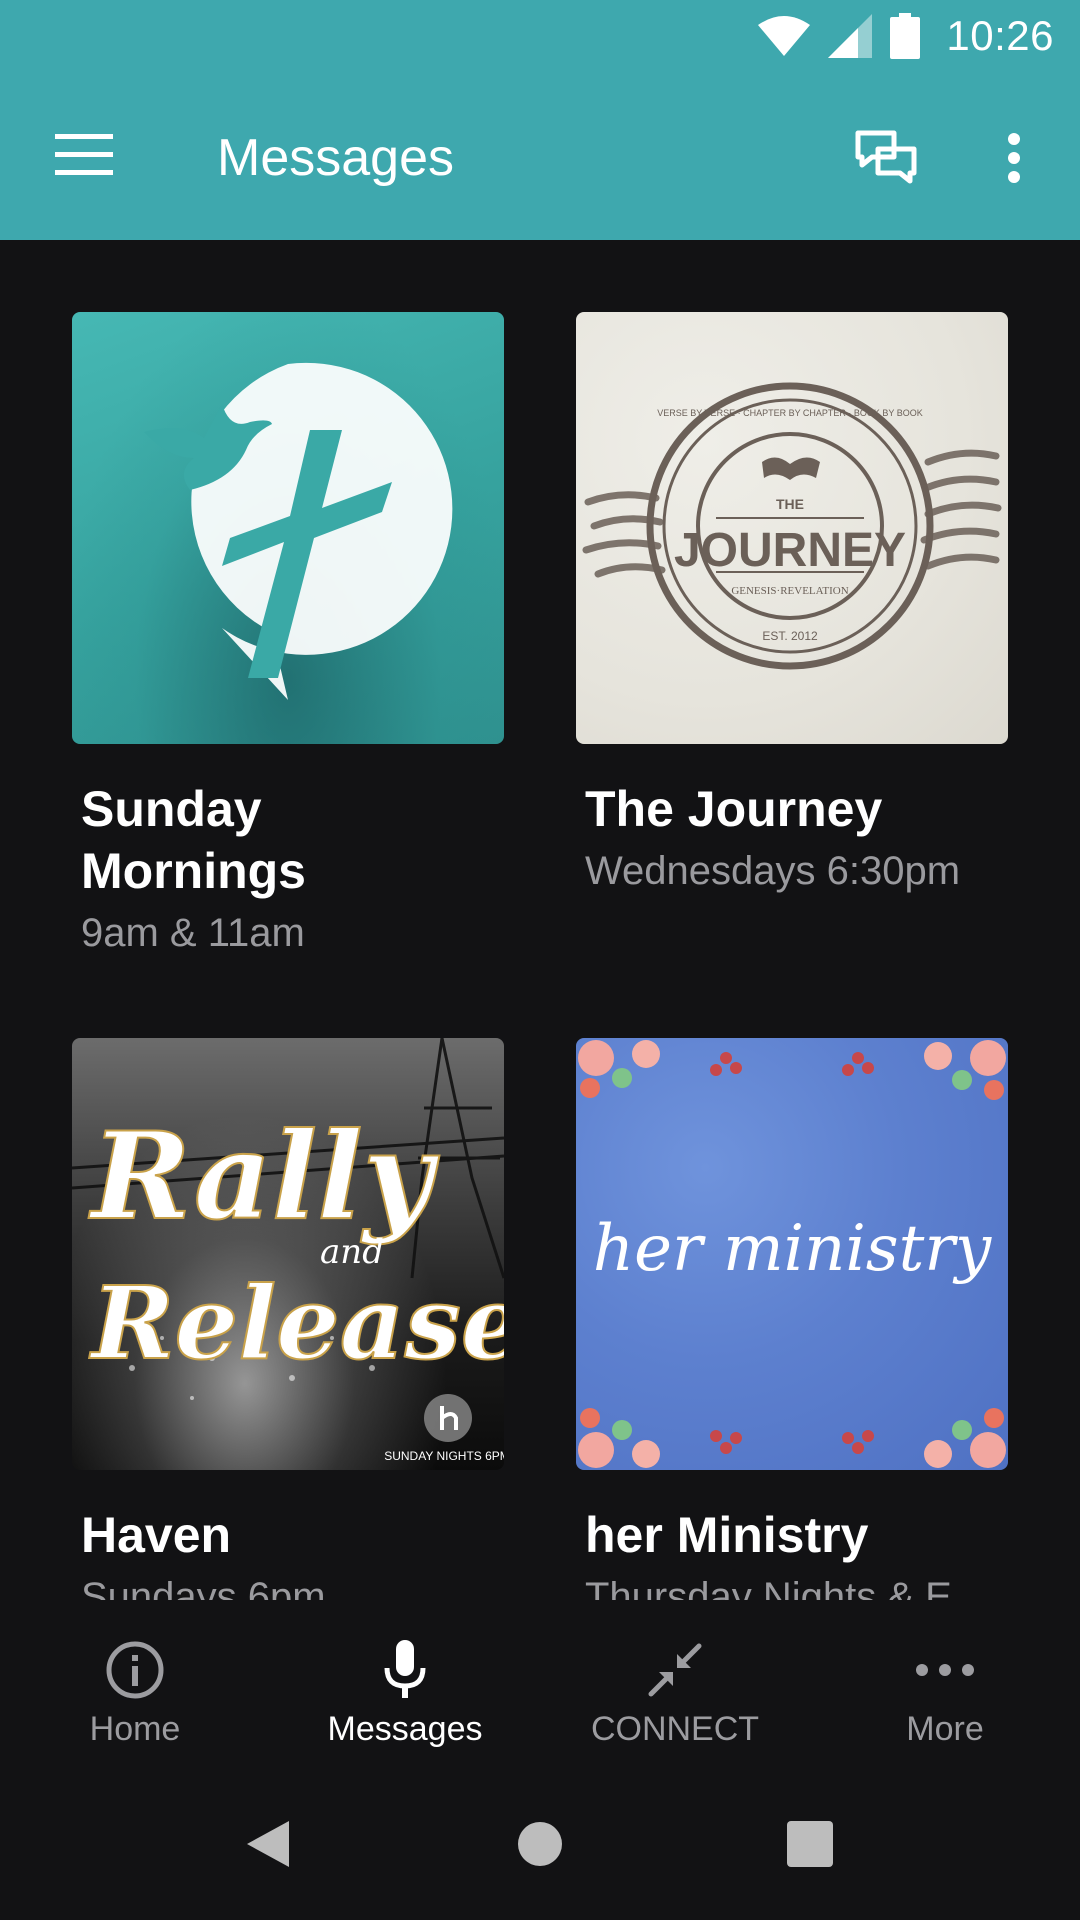 This screenshot has width=1080, height=1920. Describe the element at coordinates (790, 504) in the screenshot. I see `stamp-the-text: THE` at that location.